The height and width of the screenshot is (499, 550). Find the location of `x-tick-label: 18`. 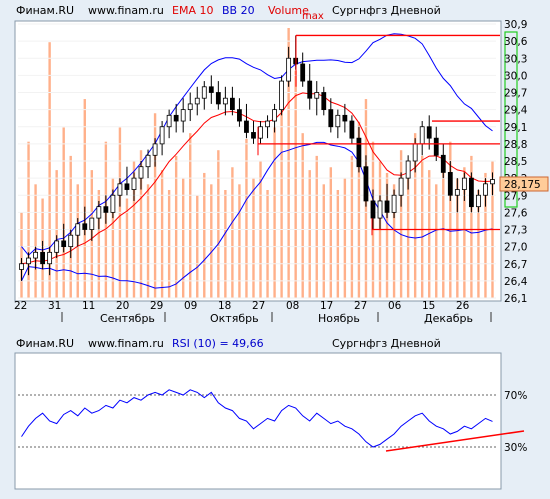

x-tick-label: 18 is located at coordinates (224, 306).